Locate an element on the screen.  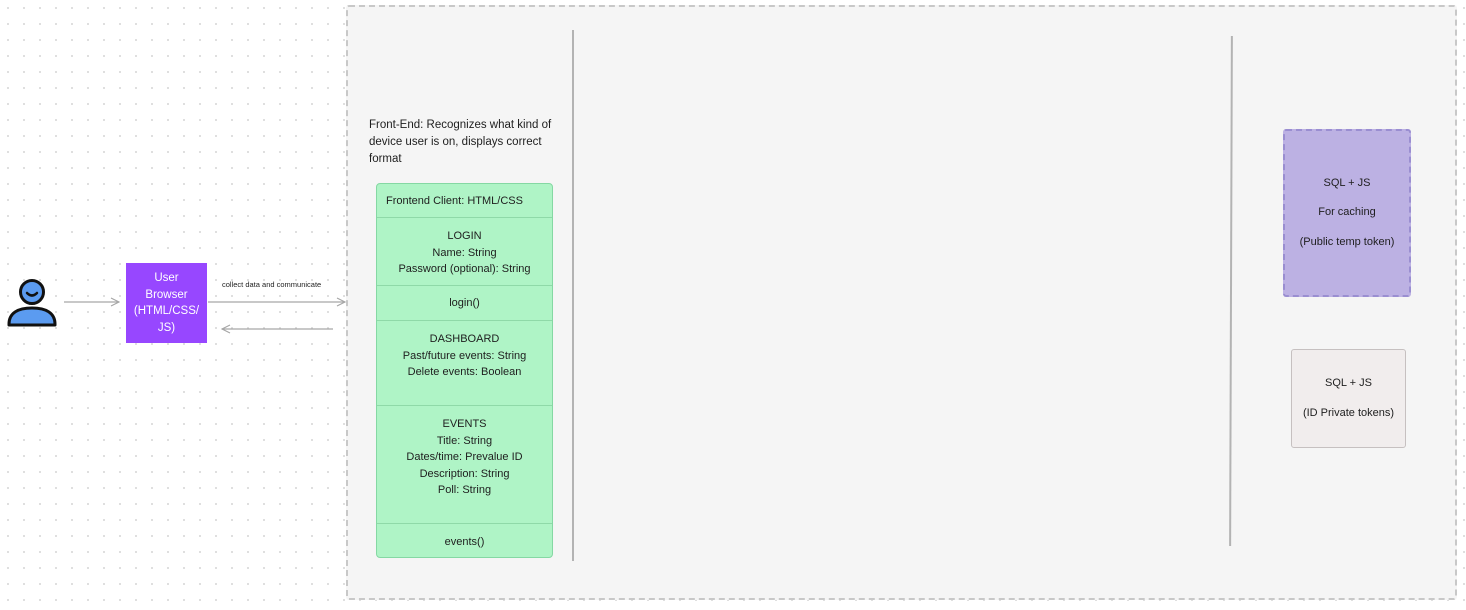
frontend-card-header: Frontend Client: HTML/CSS is located at coordinates (454, 201).